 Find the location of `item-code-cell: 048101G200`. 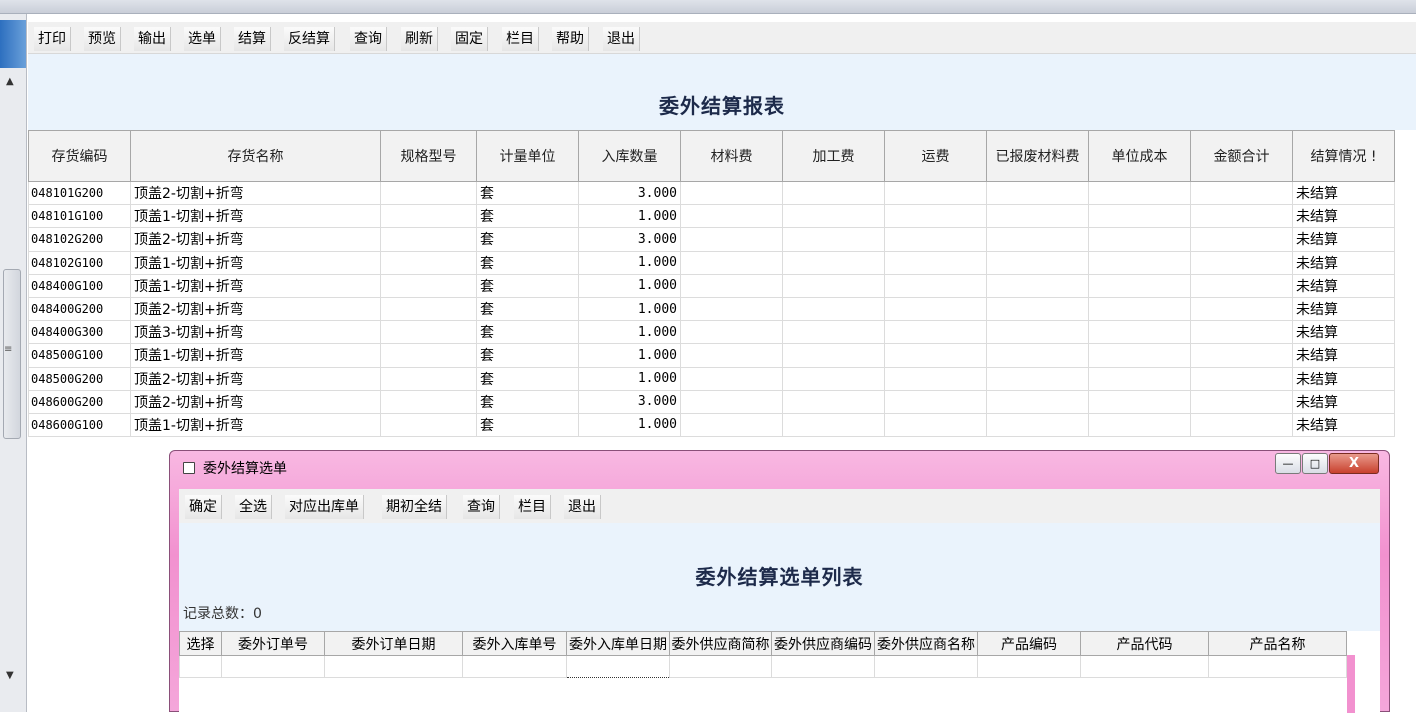

item-code-cell: 048101G200 is located at coordinates (79, 193).